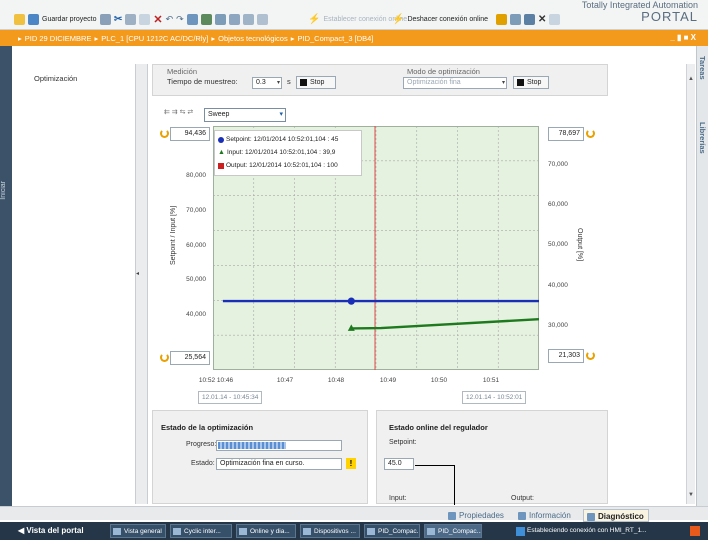  I want to click on x-tick-label: 10:49, so click(388, 380).